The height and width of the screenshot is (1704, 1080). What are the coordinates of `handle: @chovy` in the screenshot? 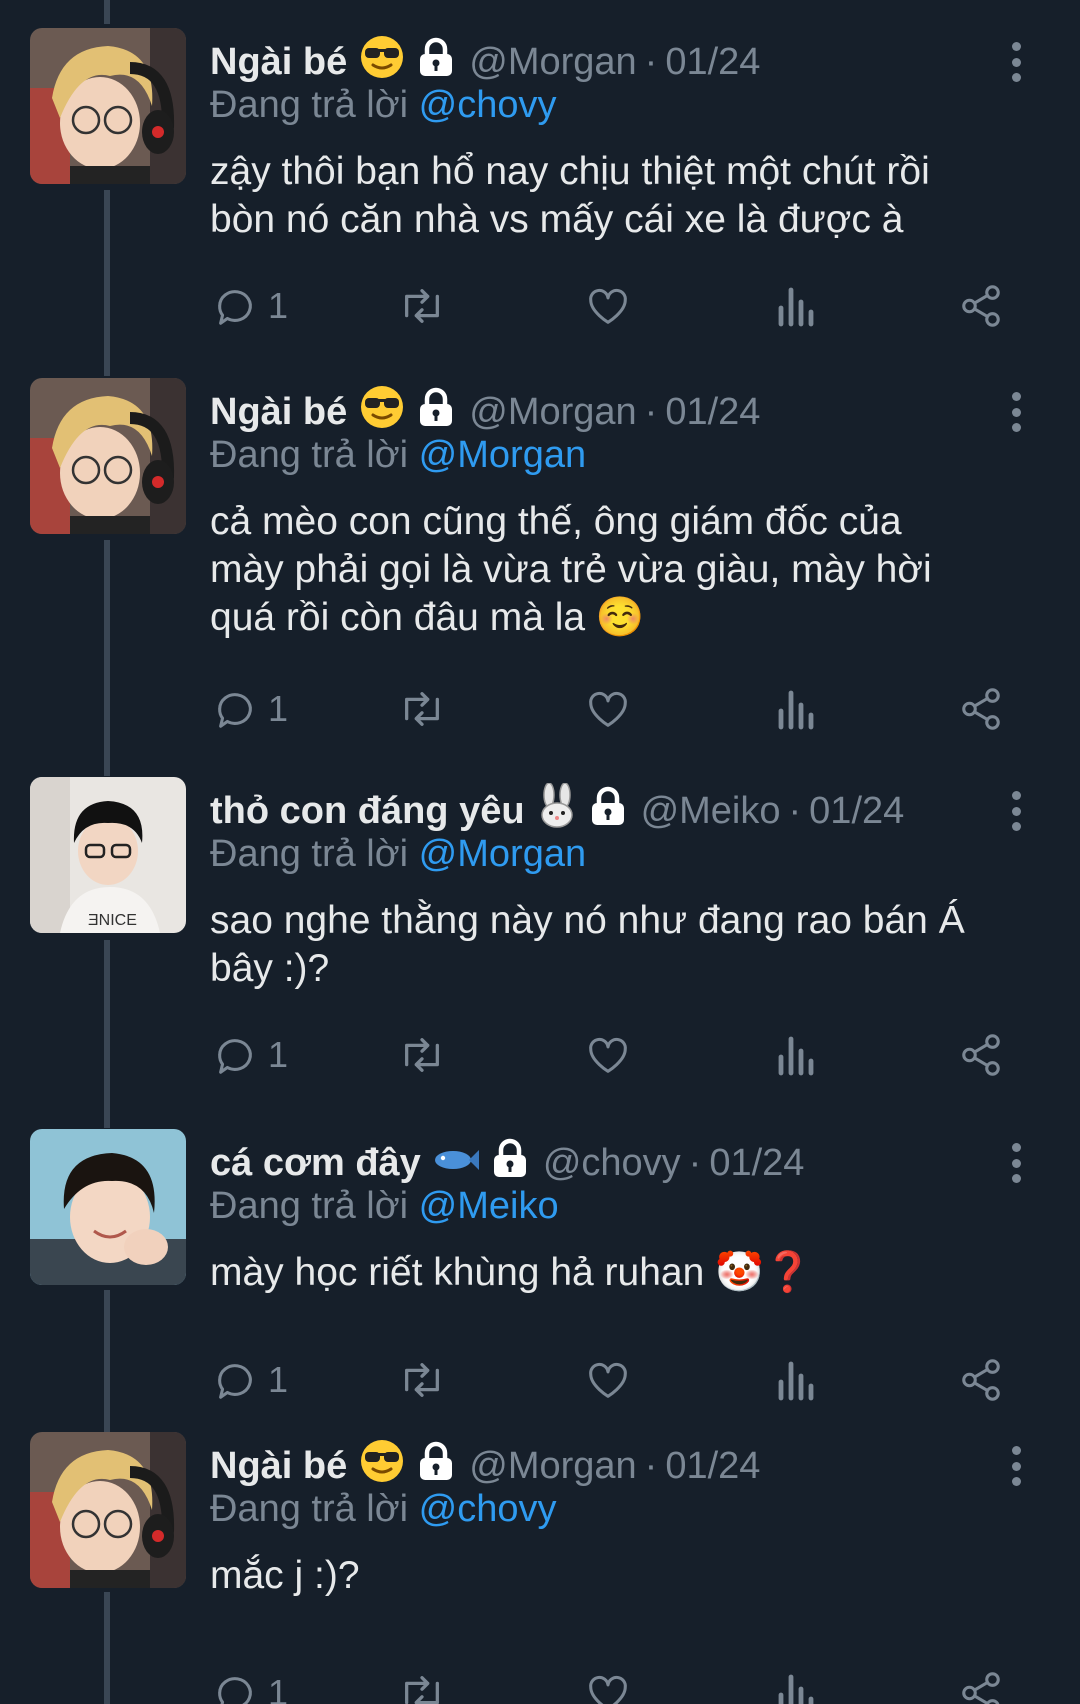 It's located at (612, 1163).